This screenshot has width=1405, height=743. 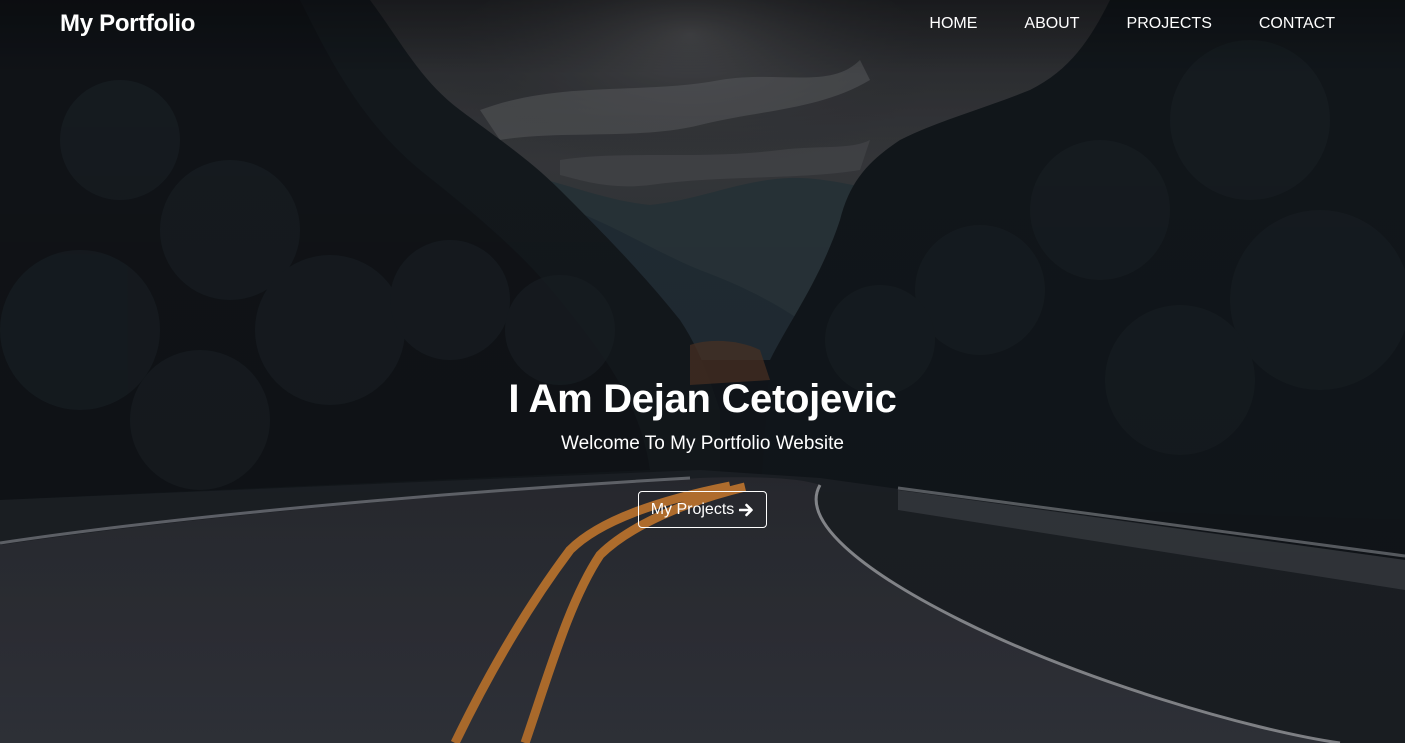 I want to click on nav-links: HOME ABOUT PROJECTS CONTACT, so click(x=1108, y=24).